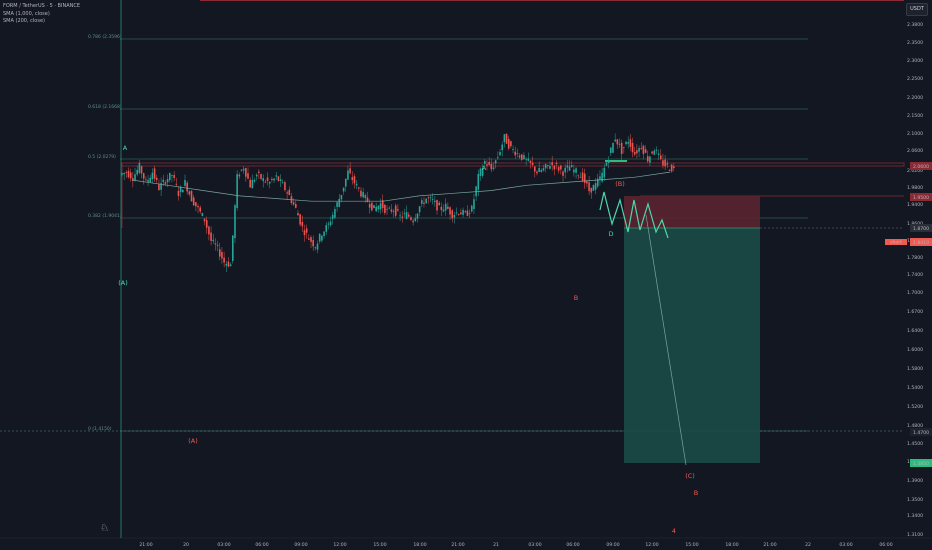 This screenshot has width=932, height=550. I want to click on stop-loss-zone, so click(692, 212).